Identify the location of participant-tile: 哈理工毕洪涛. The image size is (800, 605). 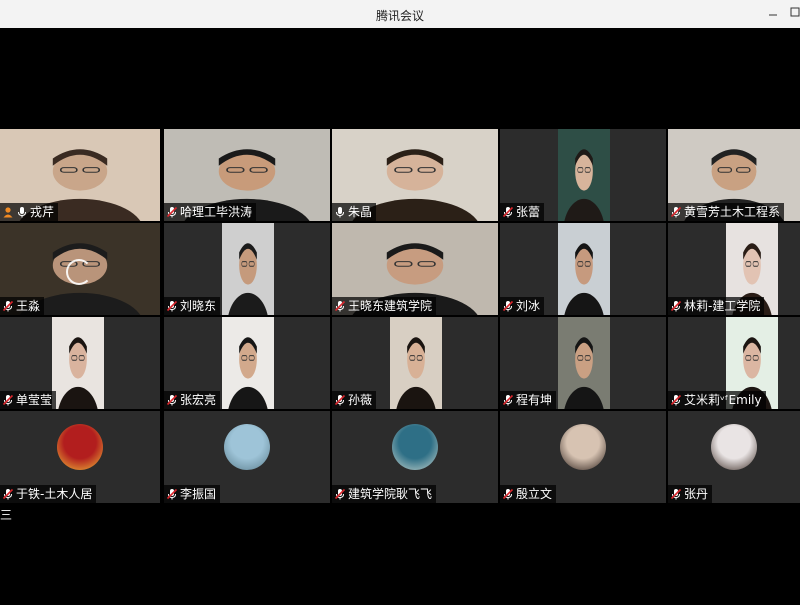
(247, 175).